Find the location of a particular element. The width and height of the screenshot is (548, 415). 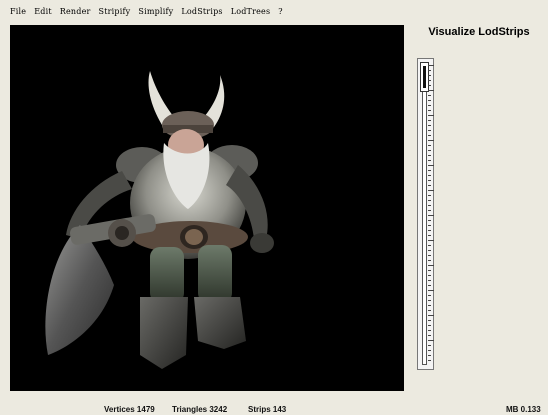

memory-usage: MB 0.133 is located at coordinates (523, 409).